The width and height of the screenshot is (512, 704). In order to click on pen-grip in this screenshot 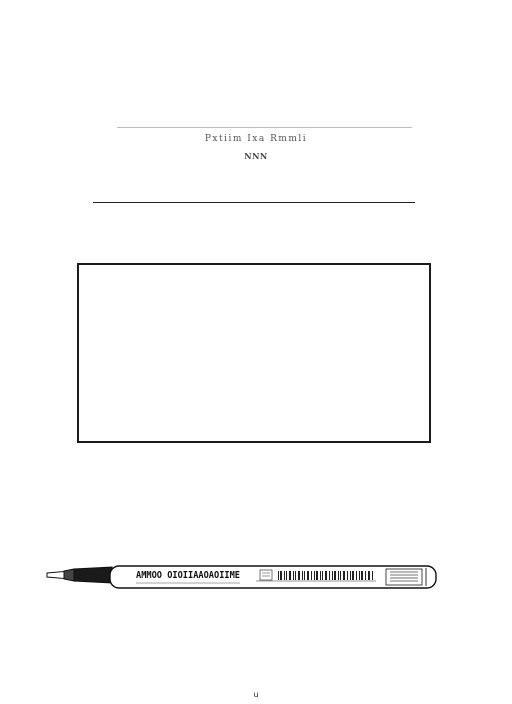, I will do `click(93, 575)`.